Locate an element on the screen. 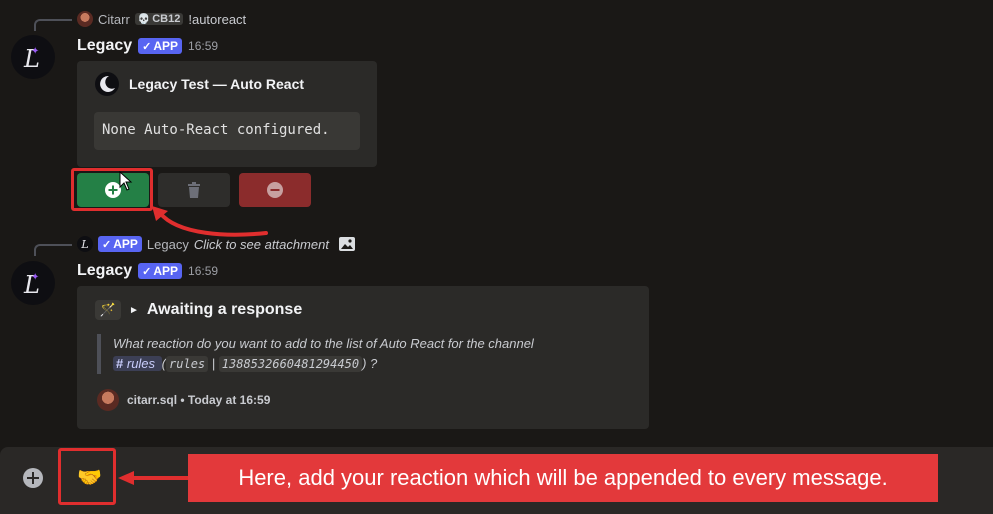  channel-mention: # rules is located at coordinates (137, 363).